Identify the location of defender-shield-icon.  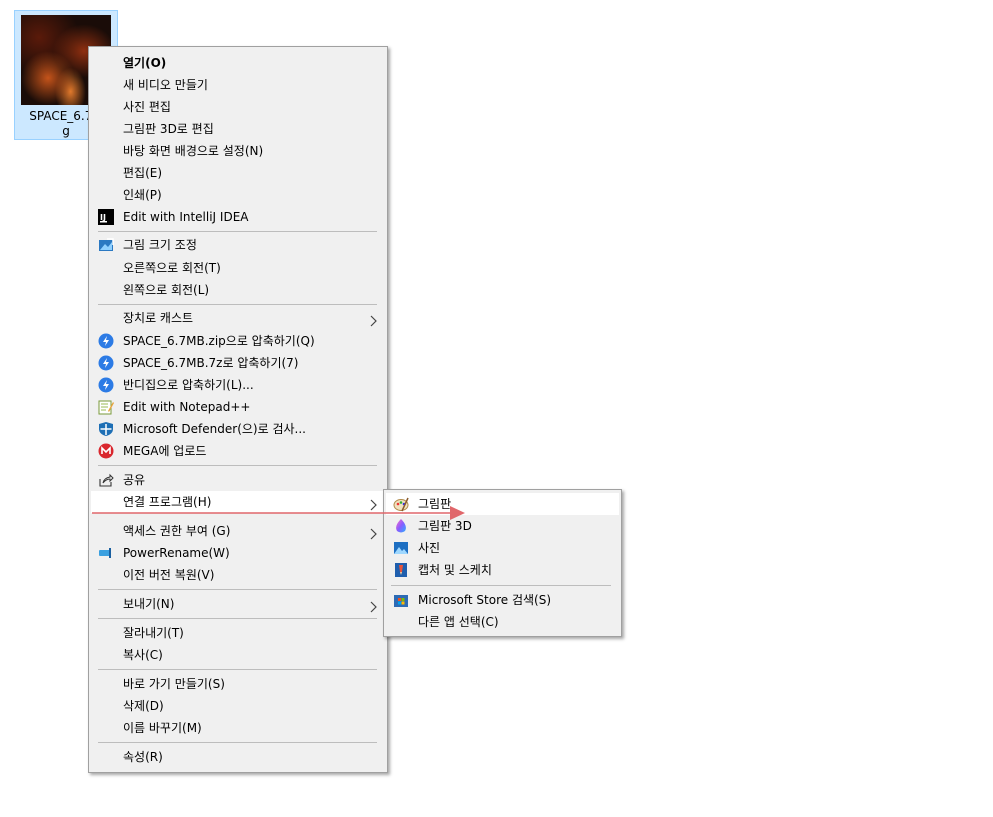
(106, 429).